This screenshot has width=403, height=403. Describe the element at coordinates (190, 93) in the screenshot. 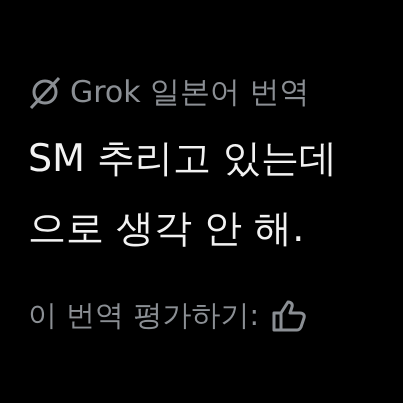

I see `translation-label: Grok 일본어 번역` at that location.